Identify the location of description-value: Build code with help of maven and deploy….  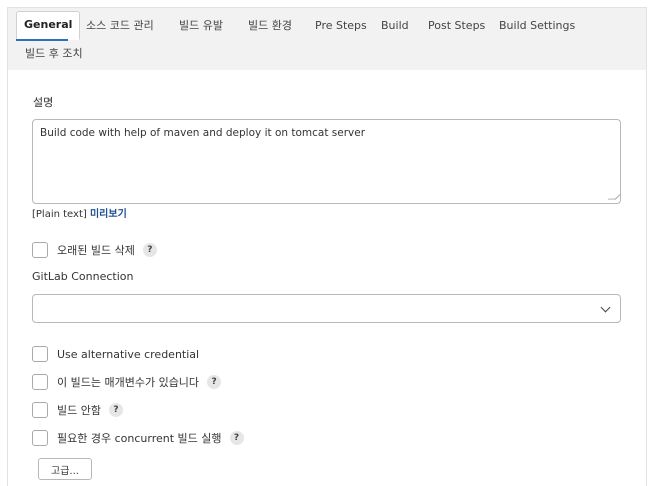
(203, 133).